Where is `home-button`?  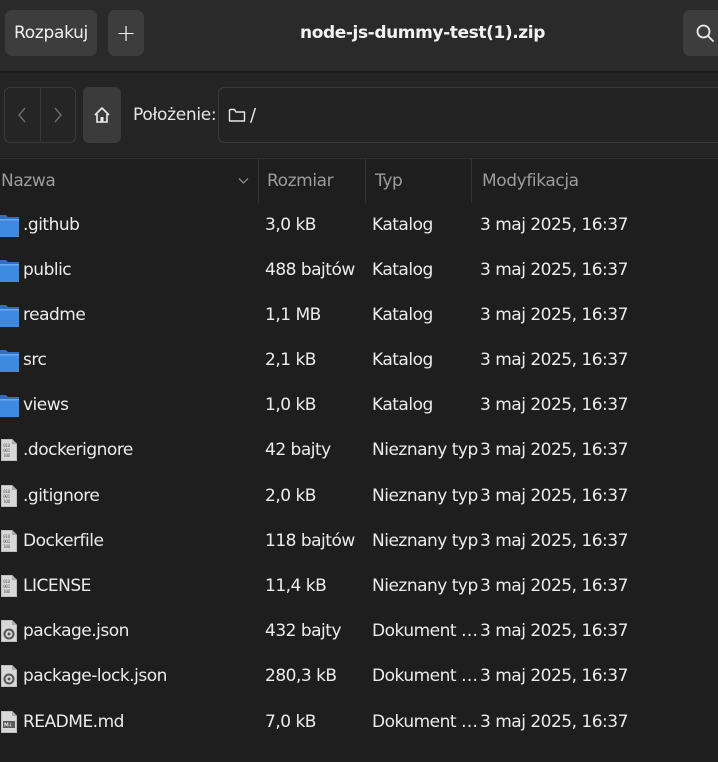
home-button is located at coordinates (102, 115).